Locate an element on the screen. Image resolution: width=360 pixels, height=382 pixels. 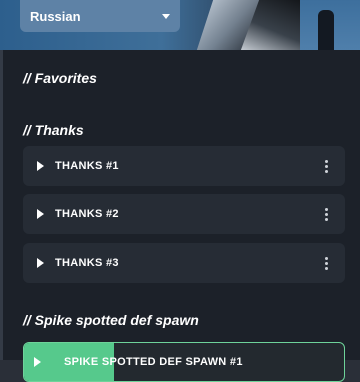
header-banner: Russian is located at coordinates (180, 25).